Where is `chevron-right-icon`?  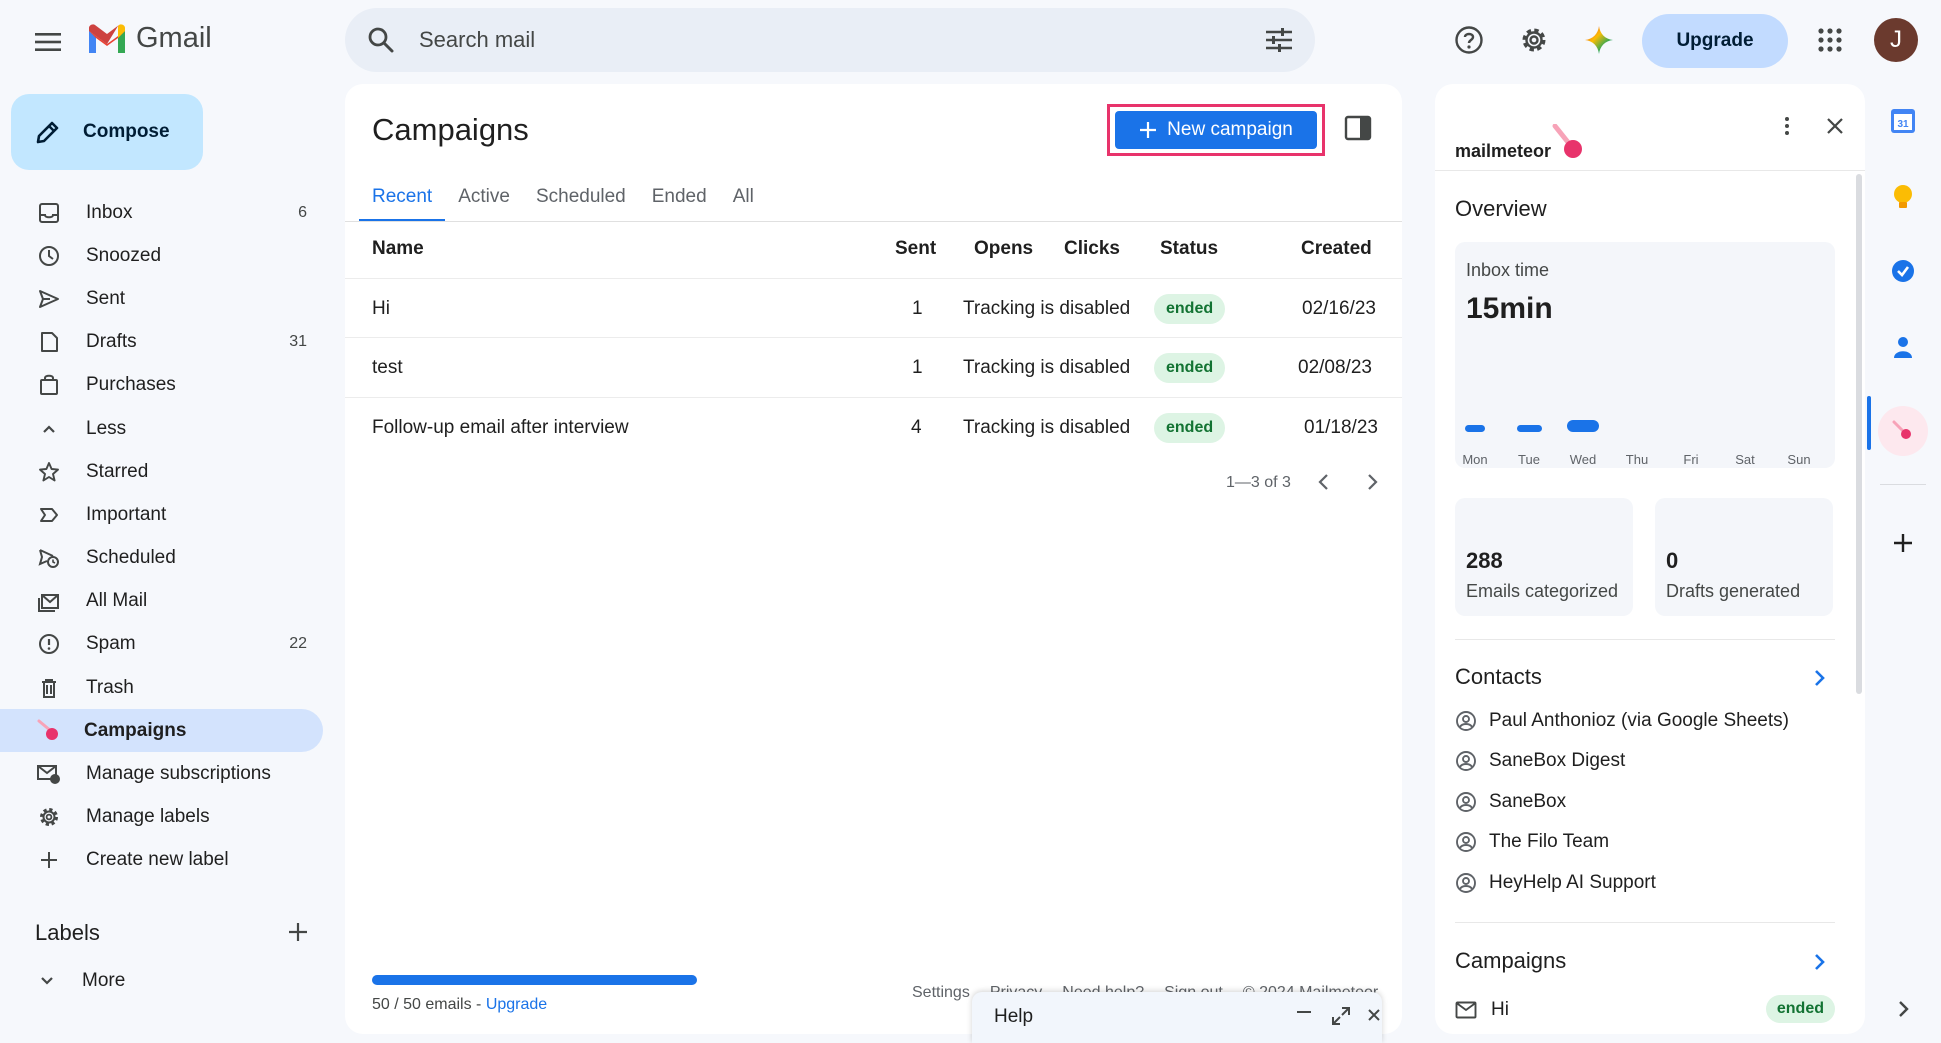
chevron-right-icon is located at coordinates (1820, 678).